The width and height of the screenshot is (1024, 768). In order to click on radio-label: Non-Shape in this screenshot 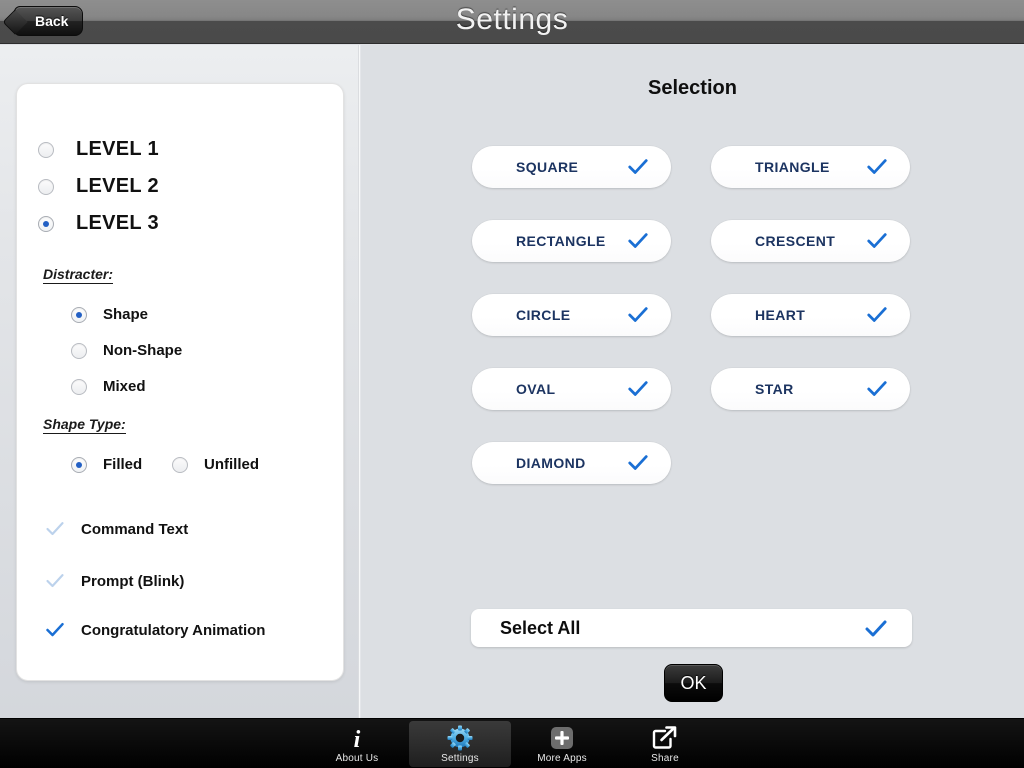, I will do `click(143, 350)`.